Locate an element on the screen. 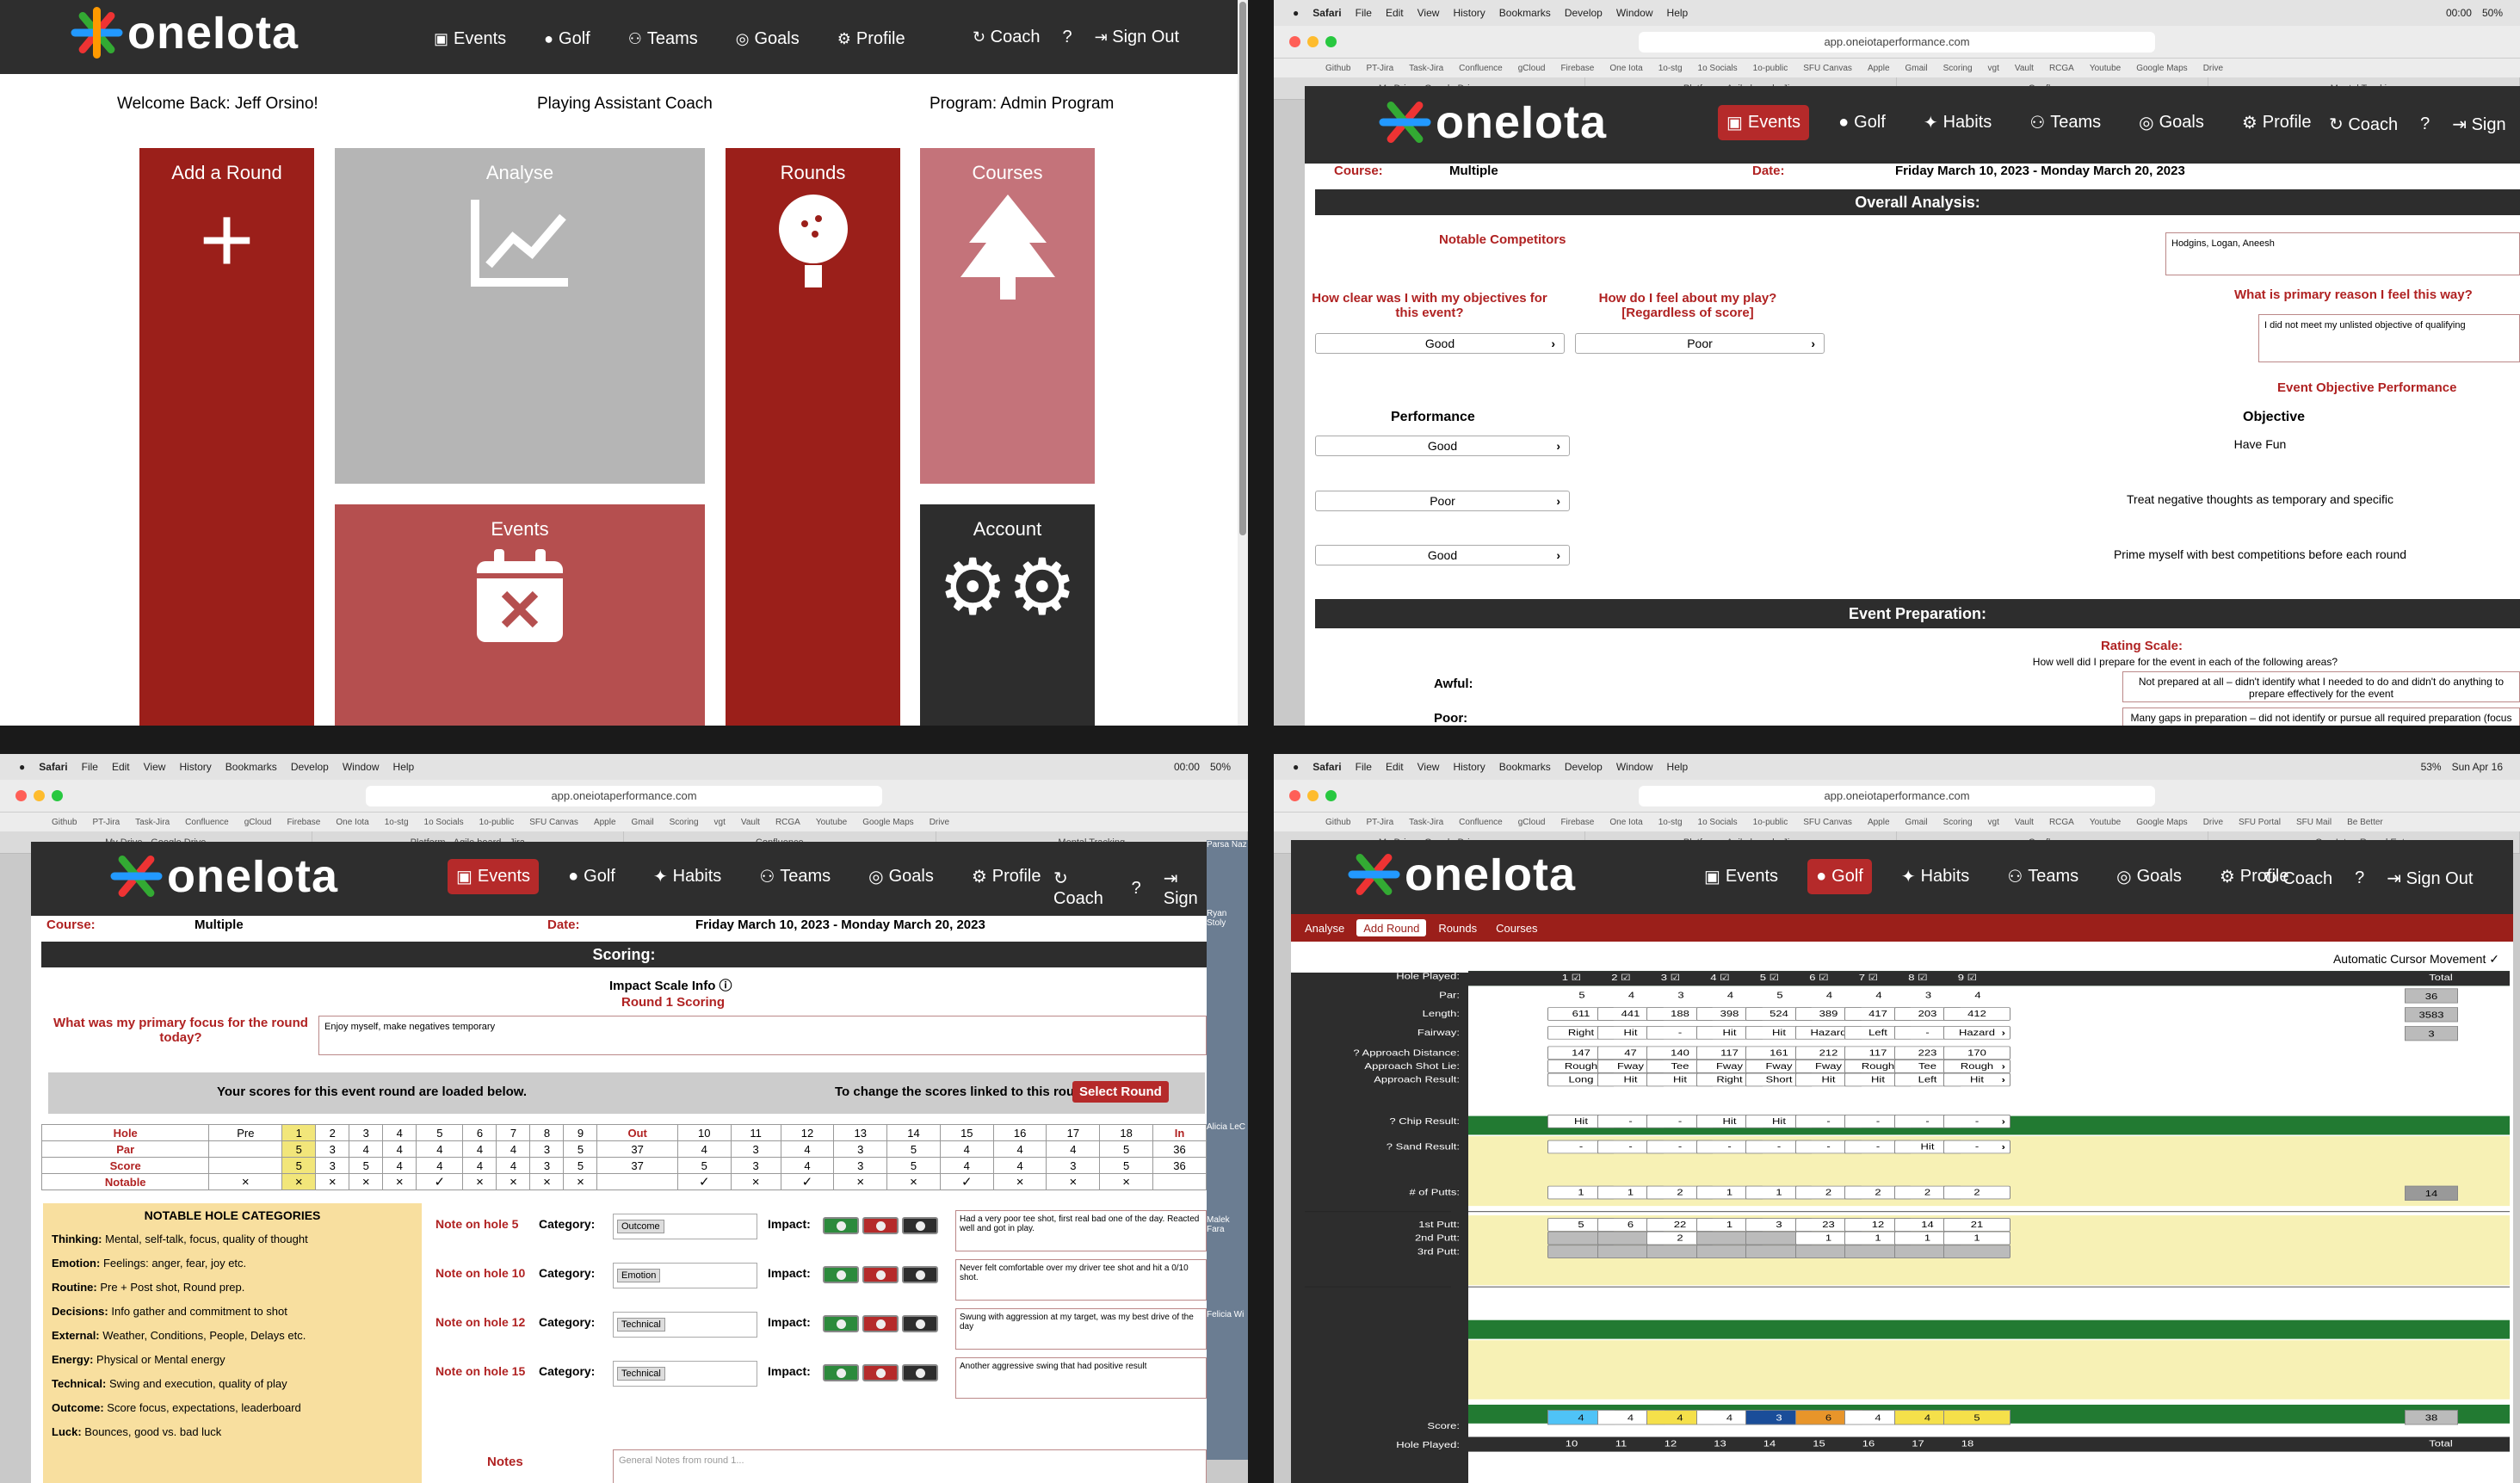  p2-cell: 1 is located at coordinates (1977, 1238).